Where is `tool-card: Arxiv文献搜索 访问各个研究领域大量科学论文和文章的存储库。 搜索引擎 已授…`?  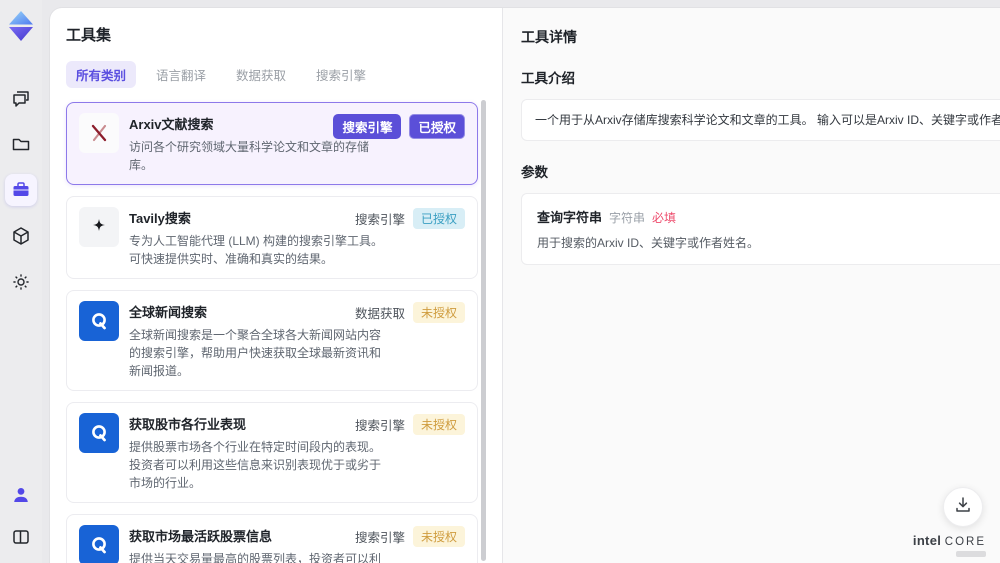
tool-card: Arxiv文献搜索 访问各个研究领域大量科学论文和文章的存储库。 搜索引擎 已授… is located at coordinates (272, 143).